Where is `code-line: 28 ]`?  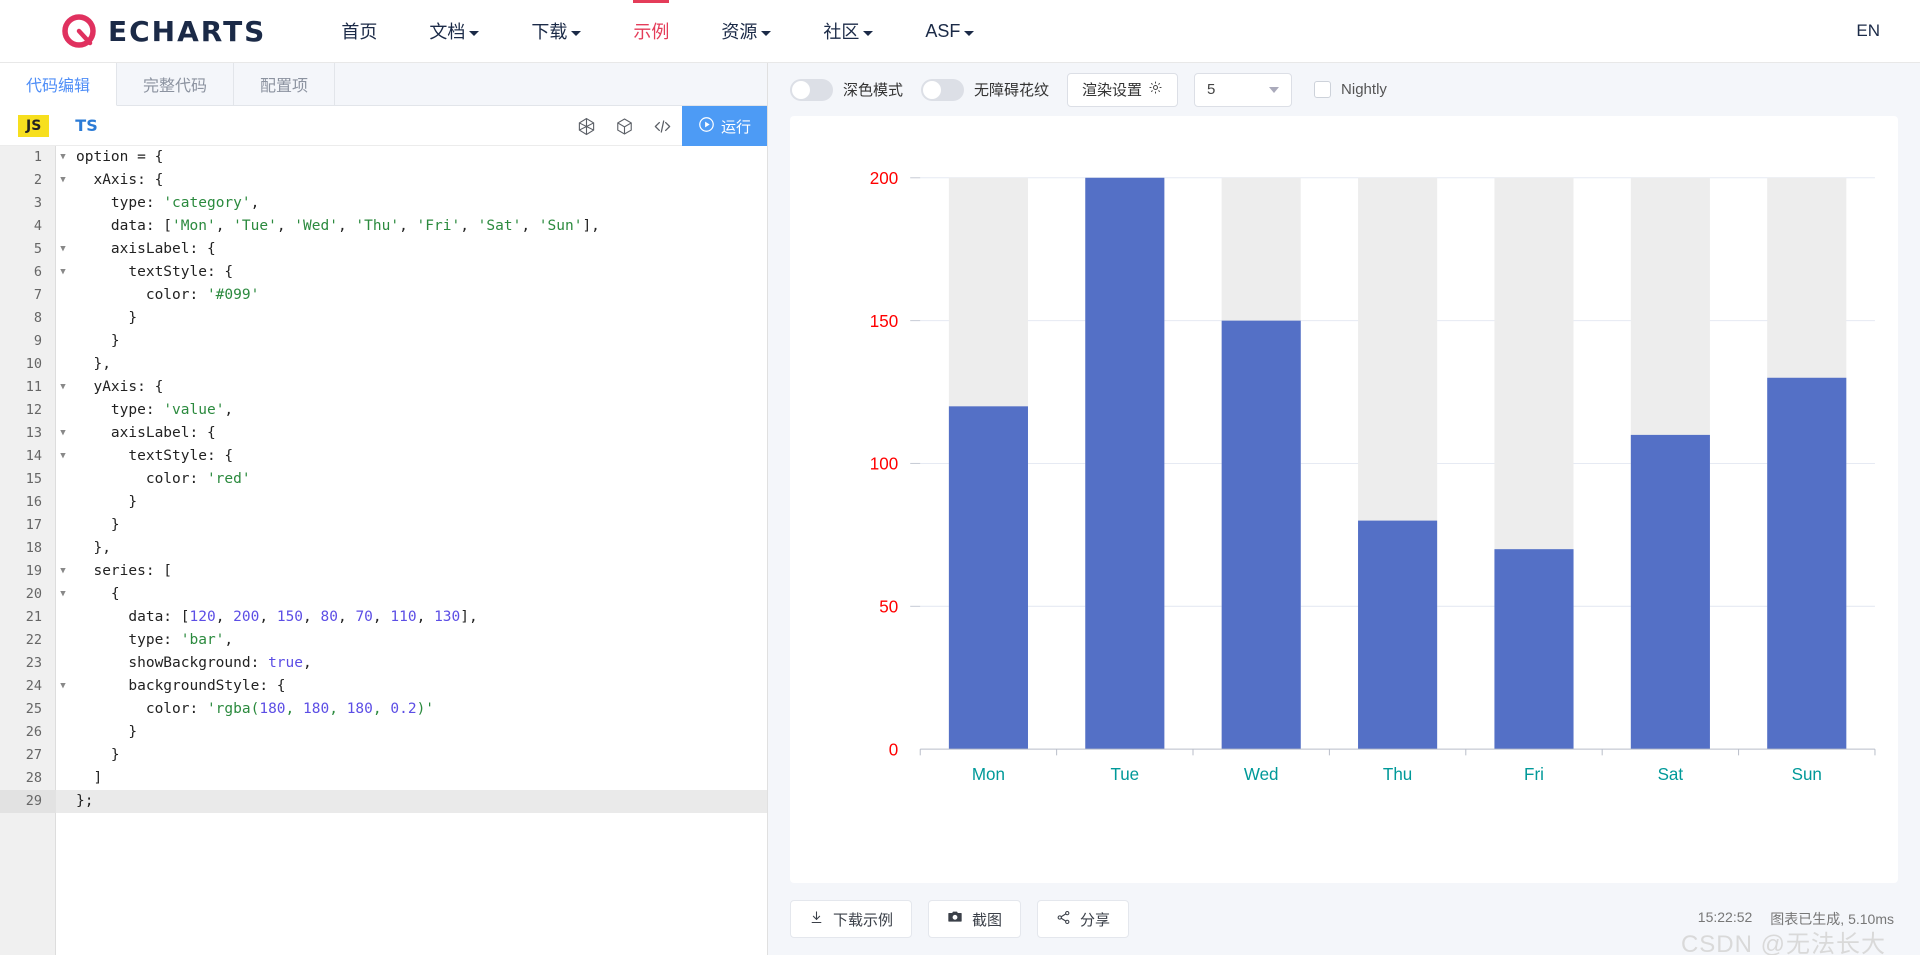 code-line: 28 ] is located at coordinates (383, 778).